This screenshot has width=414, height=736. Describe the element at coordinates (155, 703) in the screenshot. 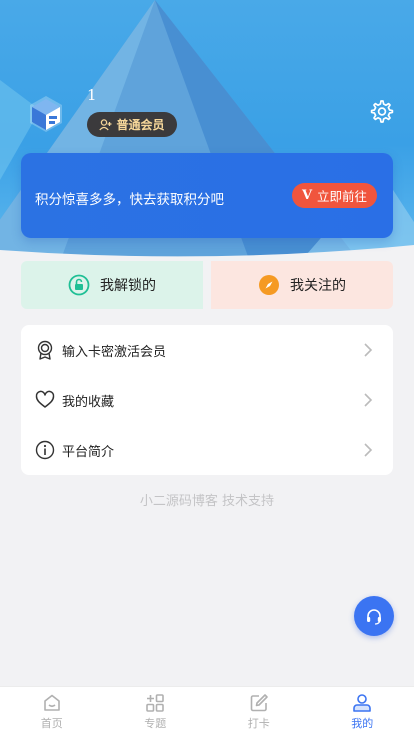

I see `grid-plus-icon` at that location.